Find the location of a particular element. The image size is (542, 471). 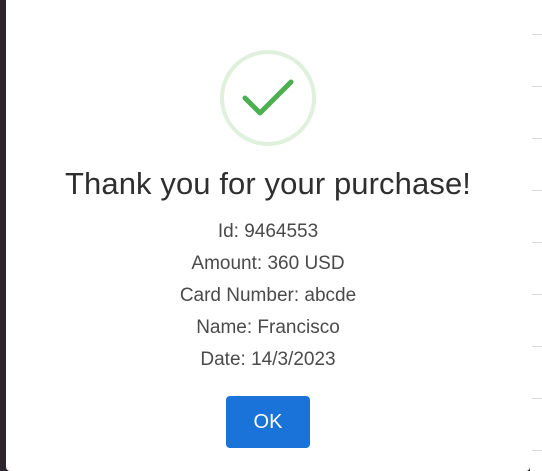

detail-amount: Amount: 360 USD is located at coordinates (268, 263).